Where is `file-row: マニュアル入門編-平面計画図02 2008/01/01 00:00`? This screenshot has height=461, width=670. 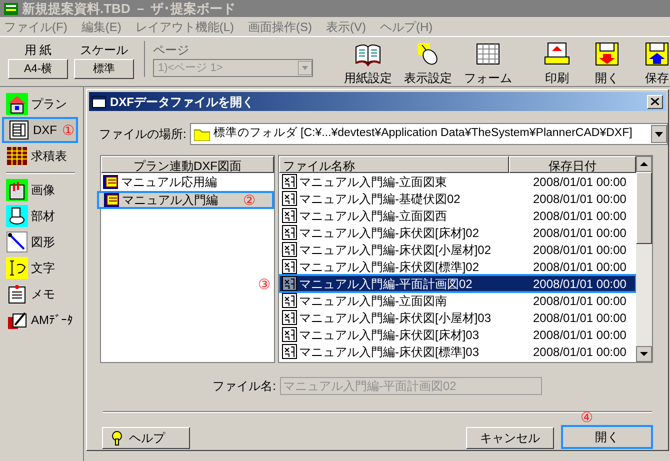
file-row: マニュアル入門編-平面計画図02 2008/01/01 00:00 is located at coordinates (457, 283).